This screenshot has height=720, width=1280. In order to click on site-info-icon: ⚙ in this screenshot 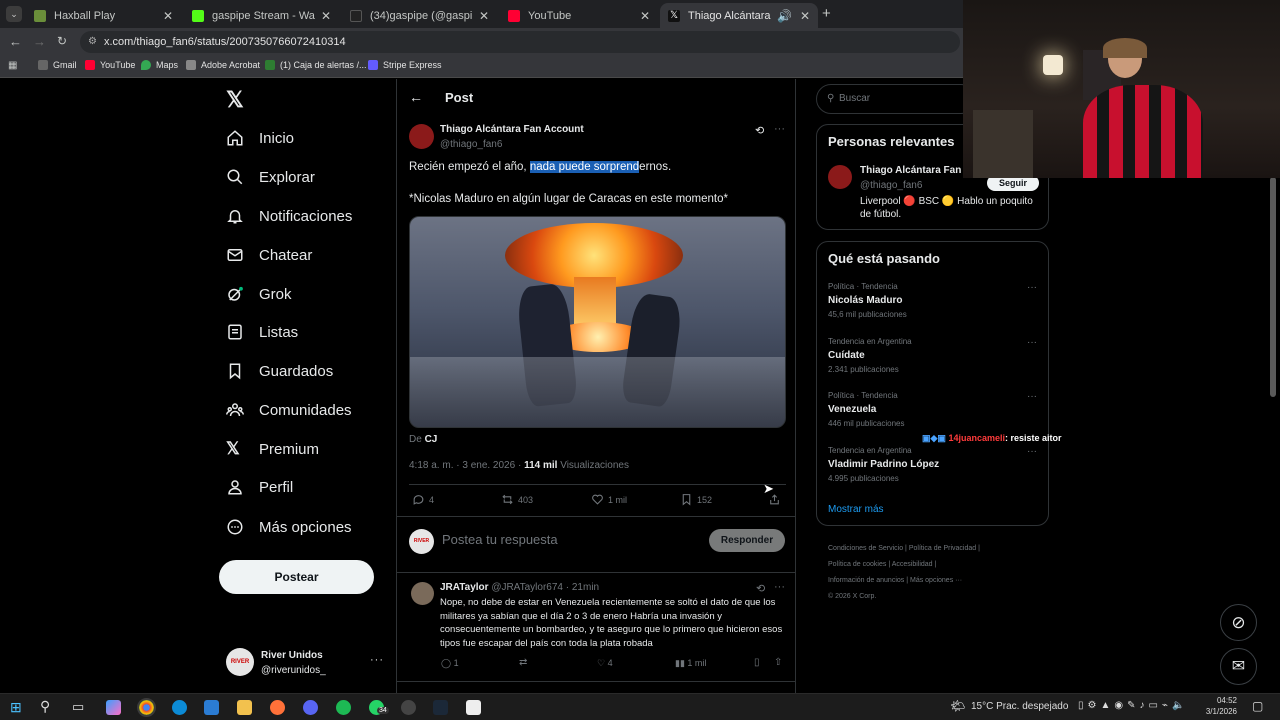, I will do `click(92, 42)`.